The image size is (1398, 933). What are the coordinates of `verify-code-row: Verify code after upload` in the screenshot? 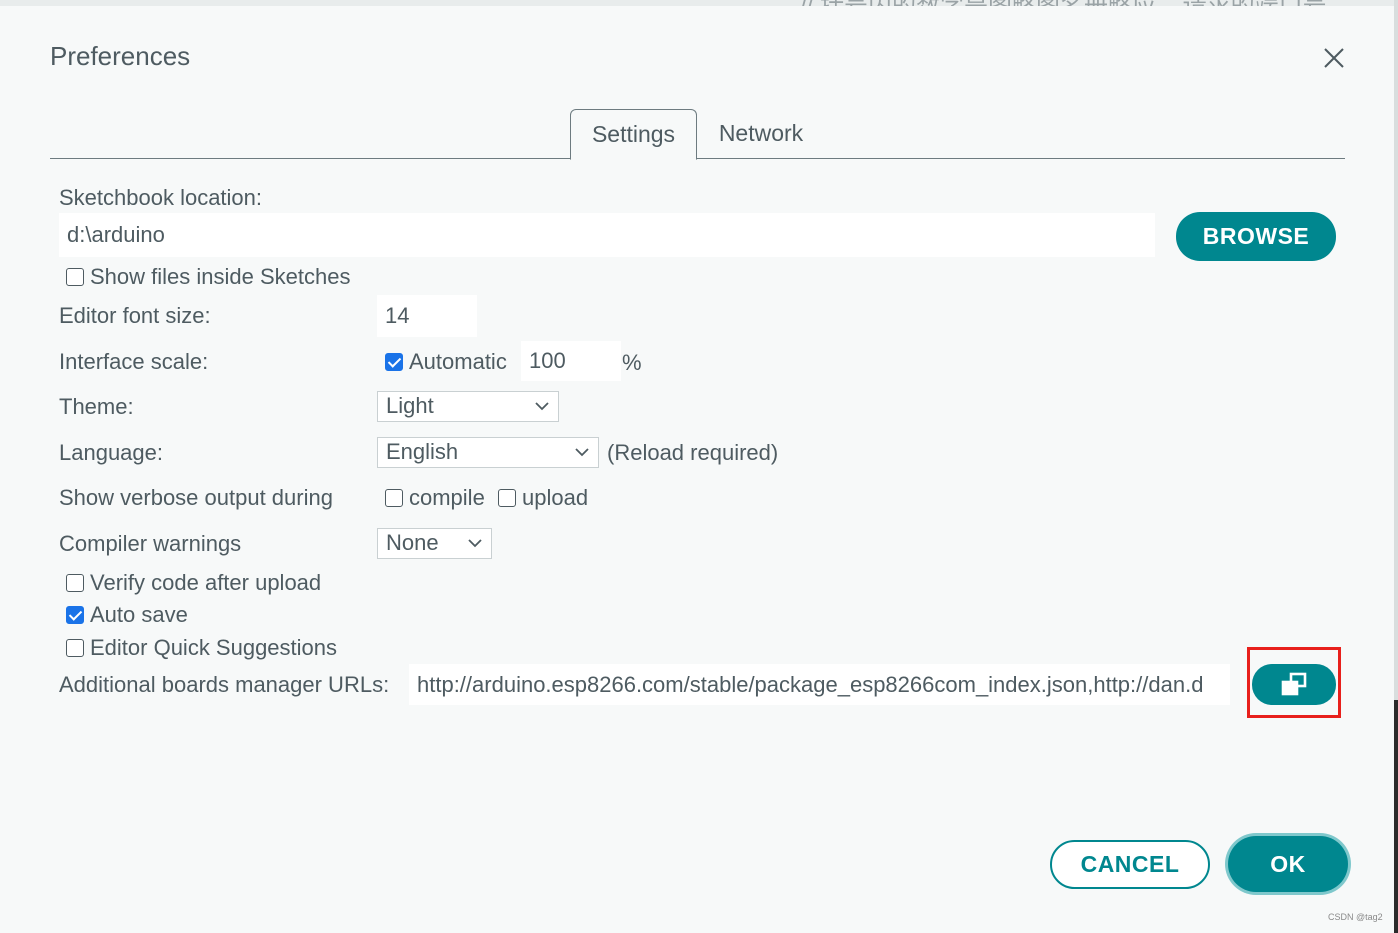 It's located at (193, 583).